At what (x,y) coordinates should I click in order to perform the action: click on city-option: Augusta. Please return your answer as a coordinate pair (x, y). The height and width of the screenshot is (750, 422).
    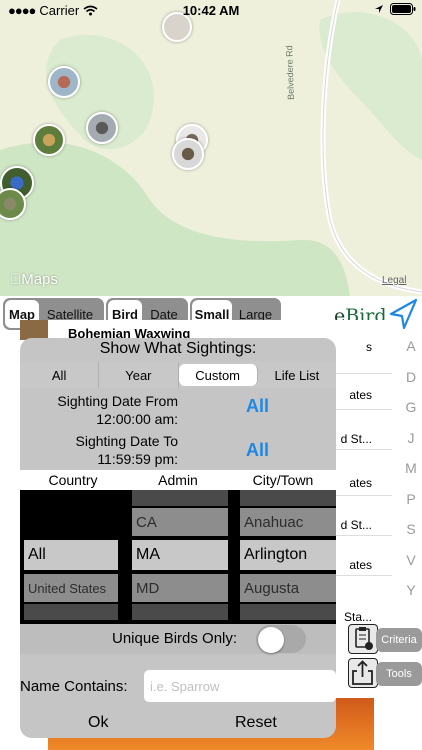
    Looking at the image, I should click on (288, 588).